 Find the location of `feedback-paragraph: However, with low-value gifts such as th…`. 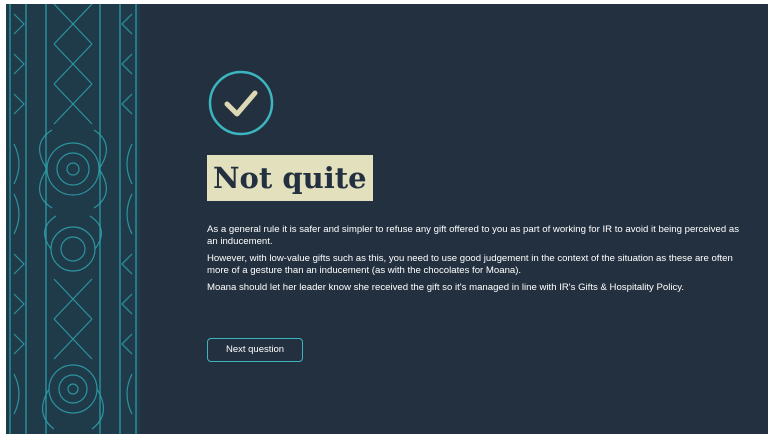

feedback-paragraph: However, with low-value gifts such as th… is located at coordinates (470, 264).